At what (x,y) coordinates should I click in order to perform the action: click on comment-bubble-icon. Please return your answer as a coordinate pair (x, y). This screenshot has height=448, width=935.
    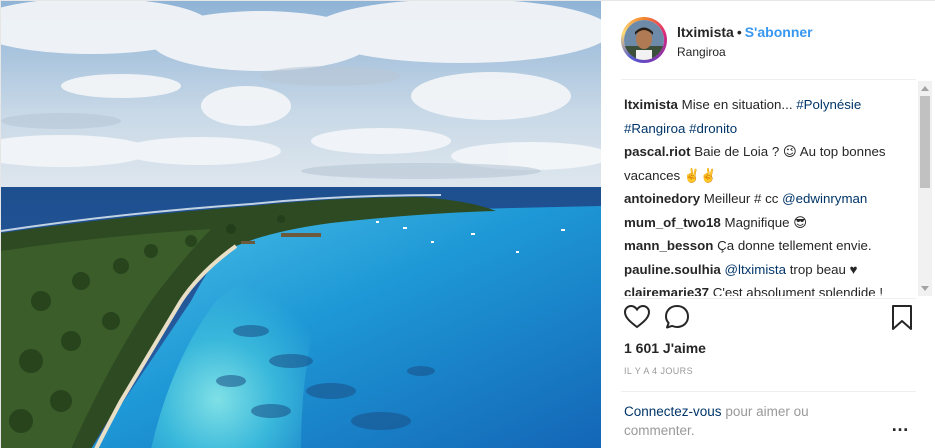
    Looking at the image, I should click on (677, 317).